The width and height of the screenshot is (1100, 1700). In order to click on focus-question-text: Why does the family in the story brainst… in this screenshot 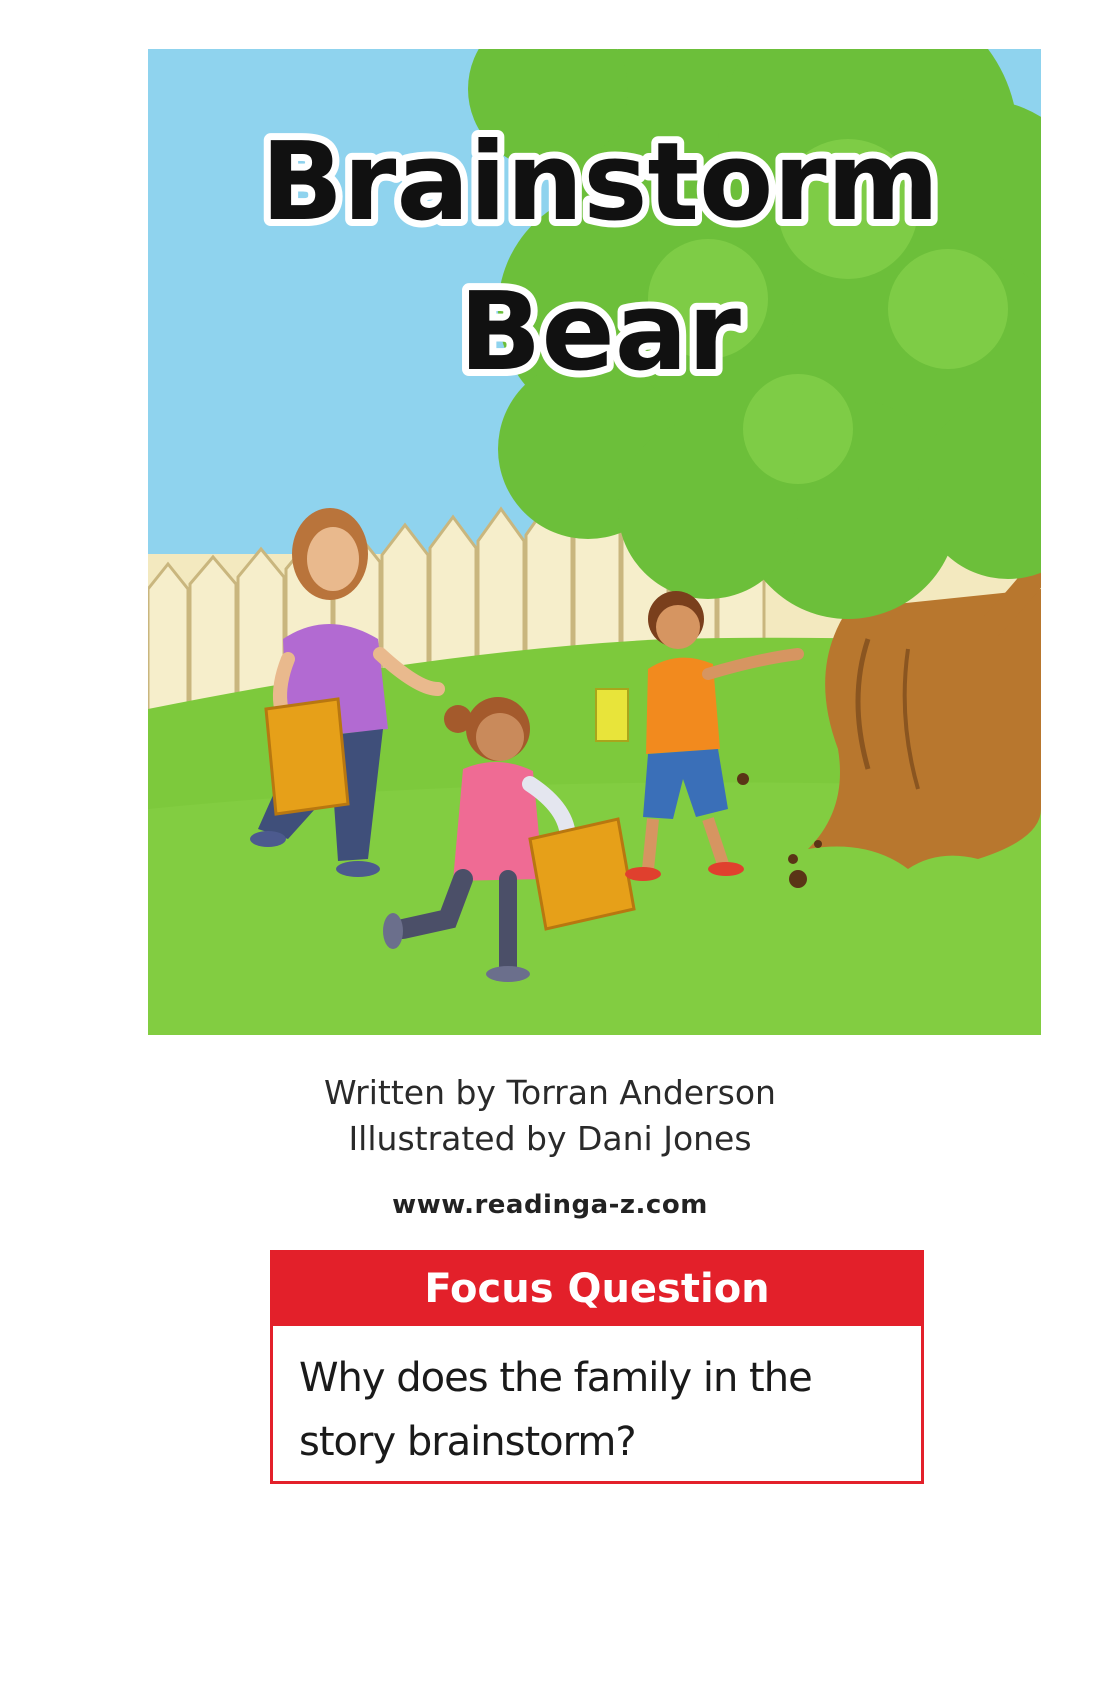, I will do `click(556, 1410)`.